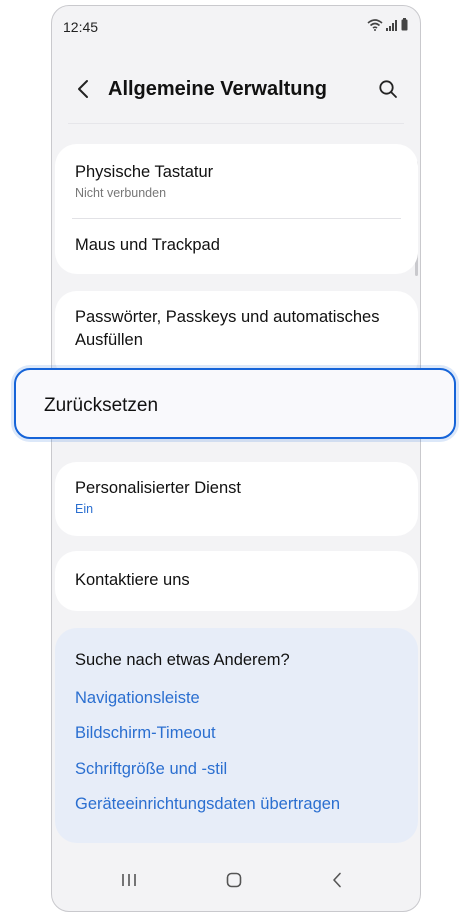  I want to click on passwords-title-line2: Ausfüllen, so click(109, 340).